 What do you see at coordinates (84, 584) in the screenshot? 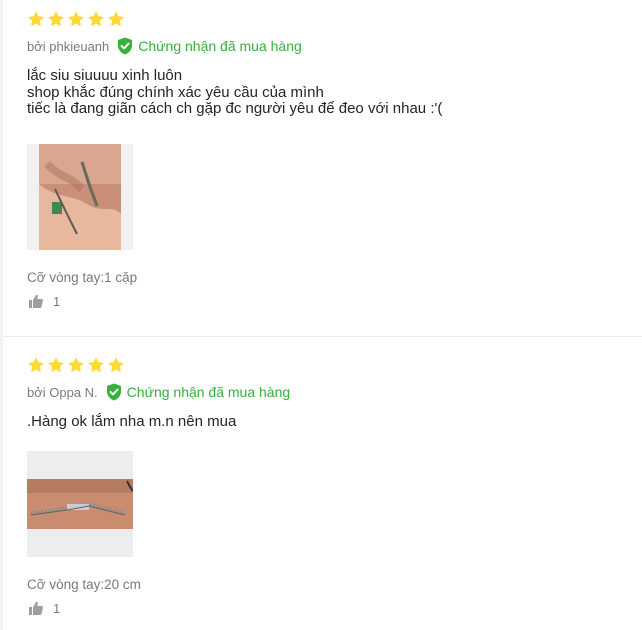
I see `review-variant: Cỡ vòng tay:20 cm` at bounding box center [84, 584].